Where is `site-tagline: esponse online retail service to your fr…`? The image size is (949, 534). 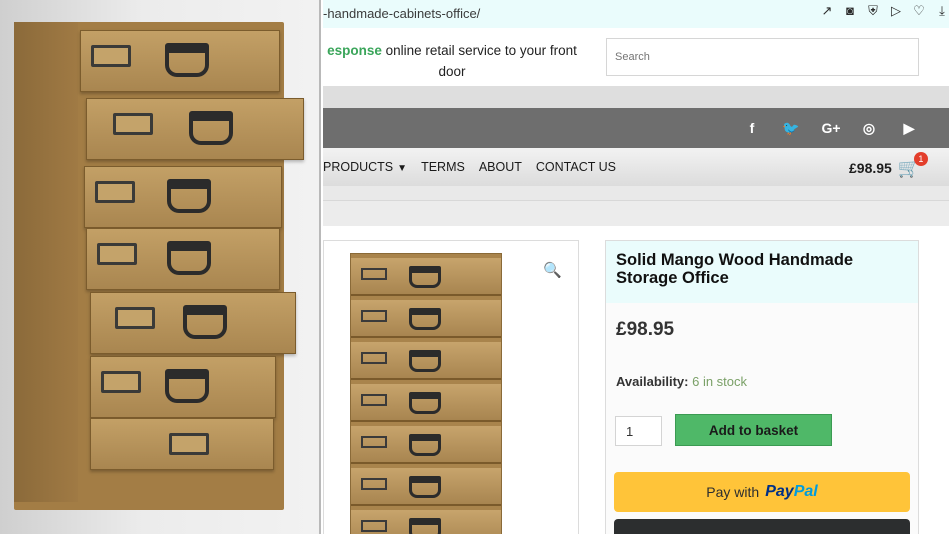 site-tagline: esponse online retail service to your fr… is located at coordinates (452, 61).